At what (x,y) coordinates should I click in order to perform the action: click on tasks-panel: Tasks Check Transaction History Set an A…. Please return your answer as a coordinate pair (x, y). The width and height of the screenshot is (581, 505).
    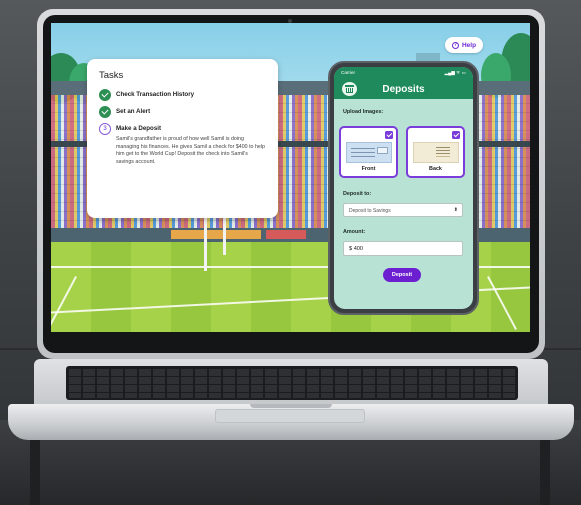
    Looking at the image, I should click on (182, 138).